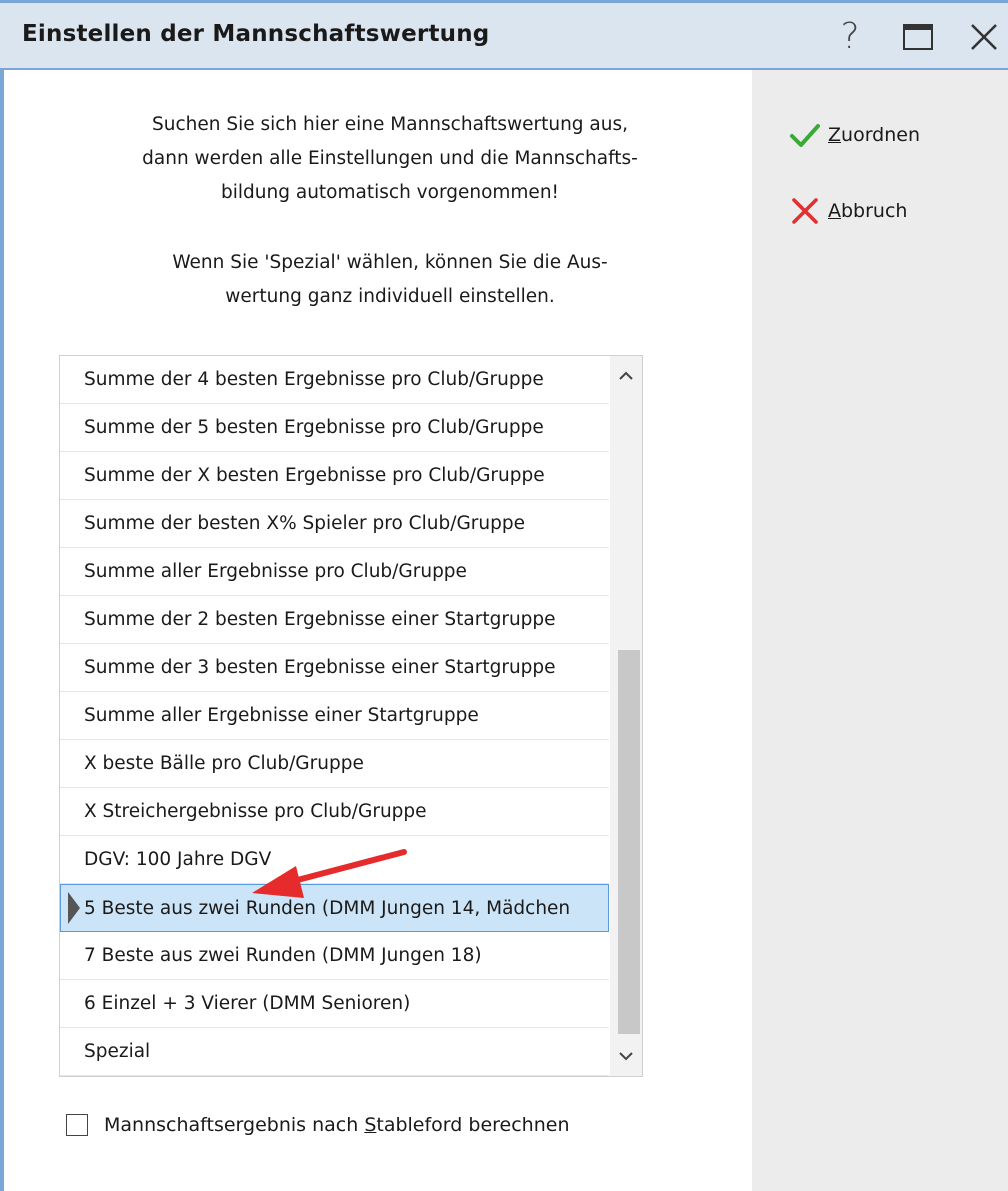 This screenshot has width=1008, height=1191. I want to click on checkmark-icon, so click(805, 135).